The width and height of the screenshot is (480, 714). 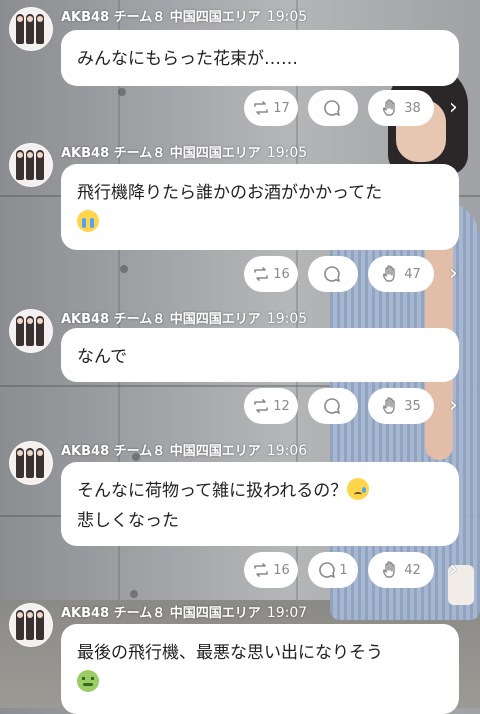 I want to click on comment-button: 1, so click(x=333, y=570).